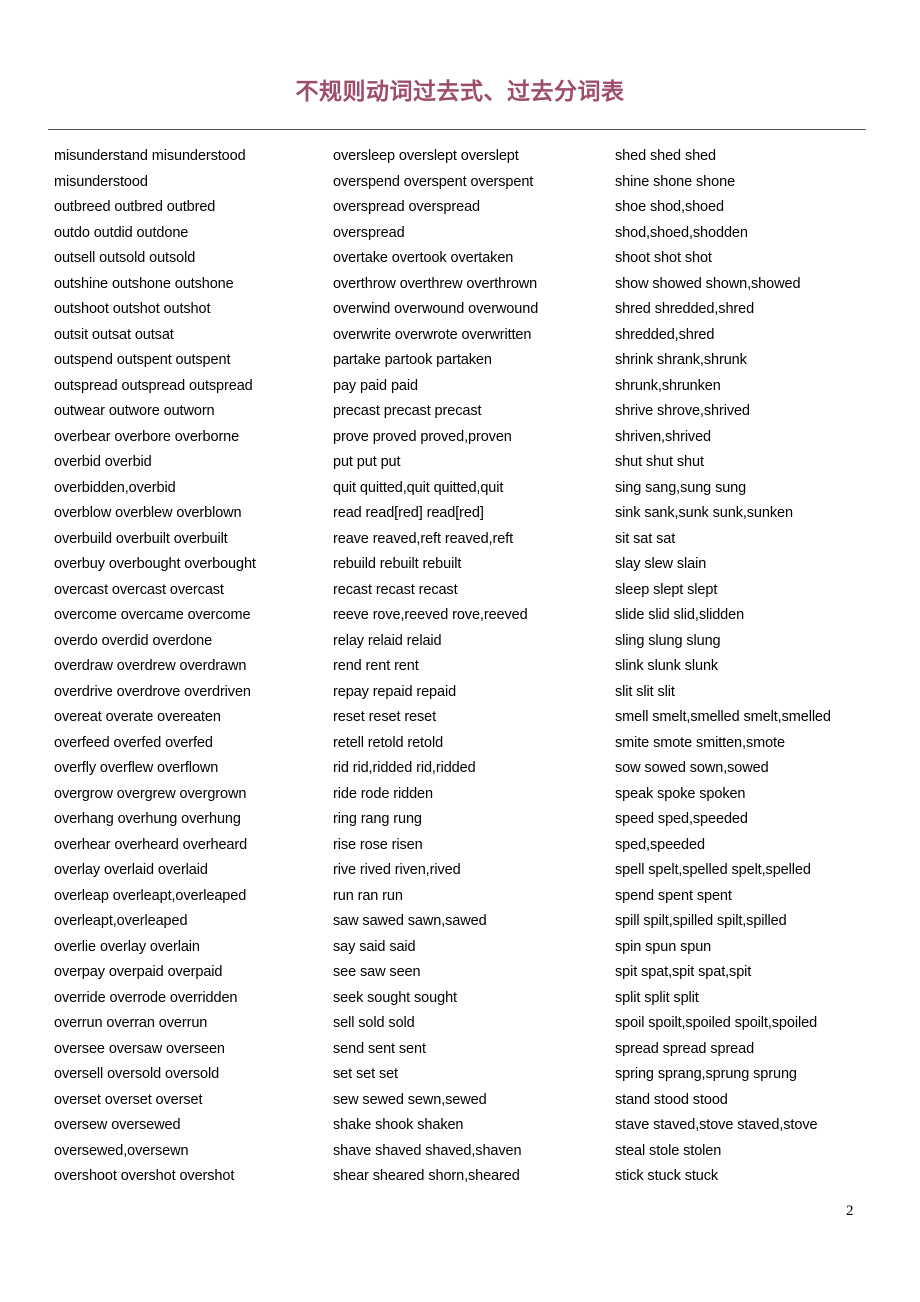 The height and width of the screenshot is (1302, 920). What do you see at coordinates (397, 870) in the screenshot?
I see `verb-entry: rive rived riven,rived` at bounding box center [397, 870].